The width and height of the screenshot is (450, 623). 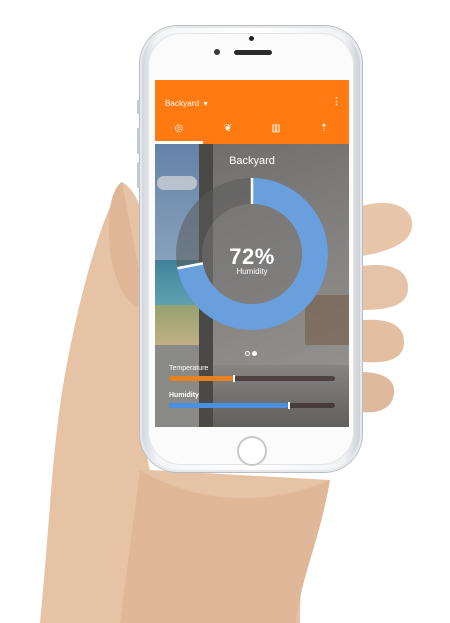 I want to click on temperature-label: Temperature, so click(x=189, y=368).